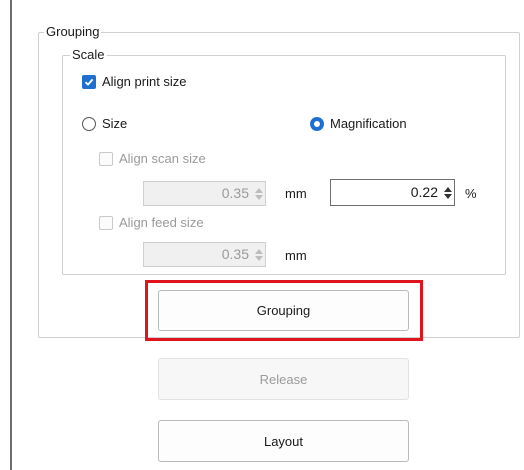  I want to click on magnification-unit: %, so click(471, 193).